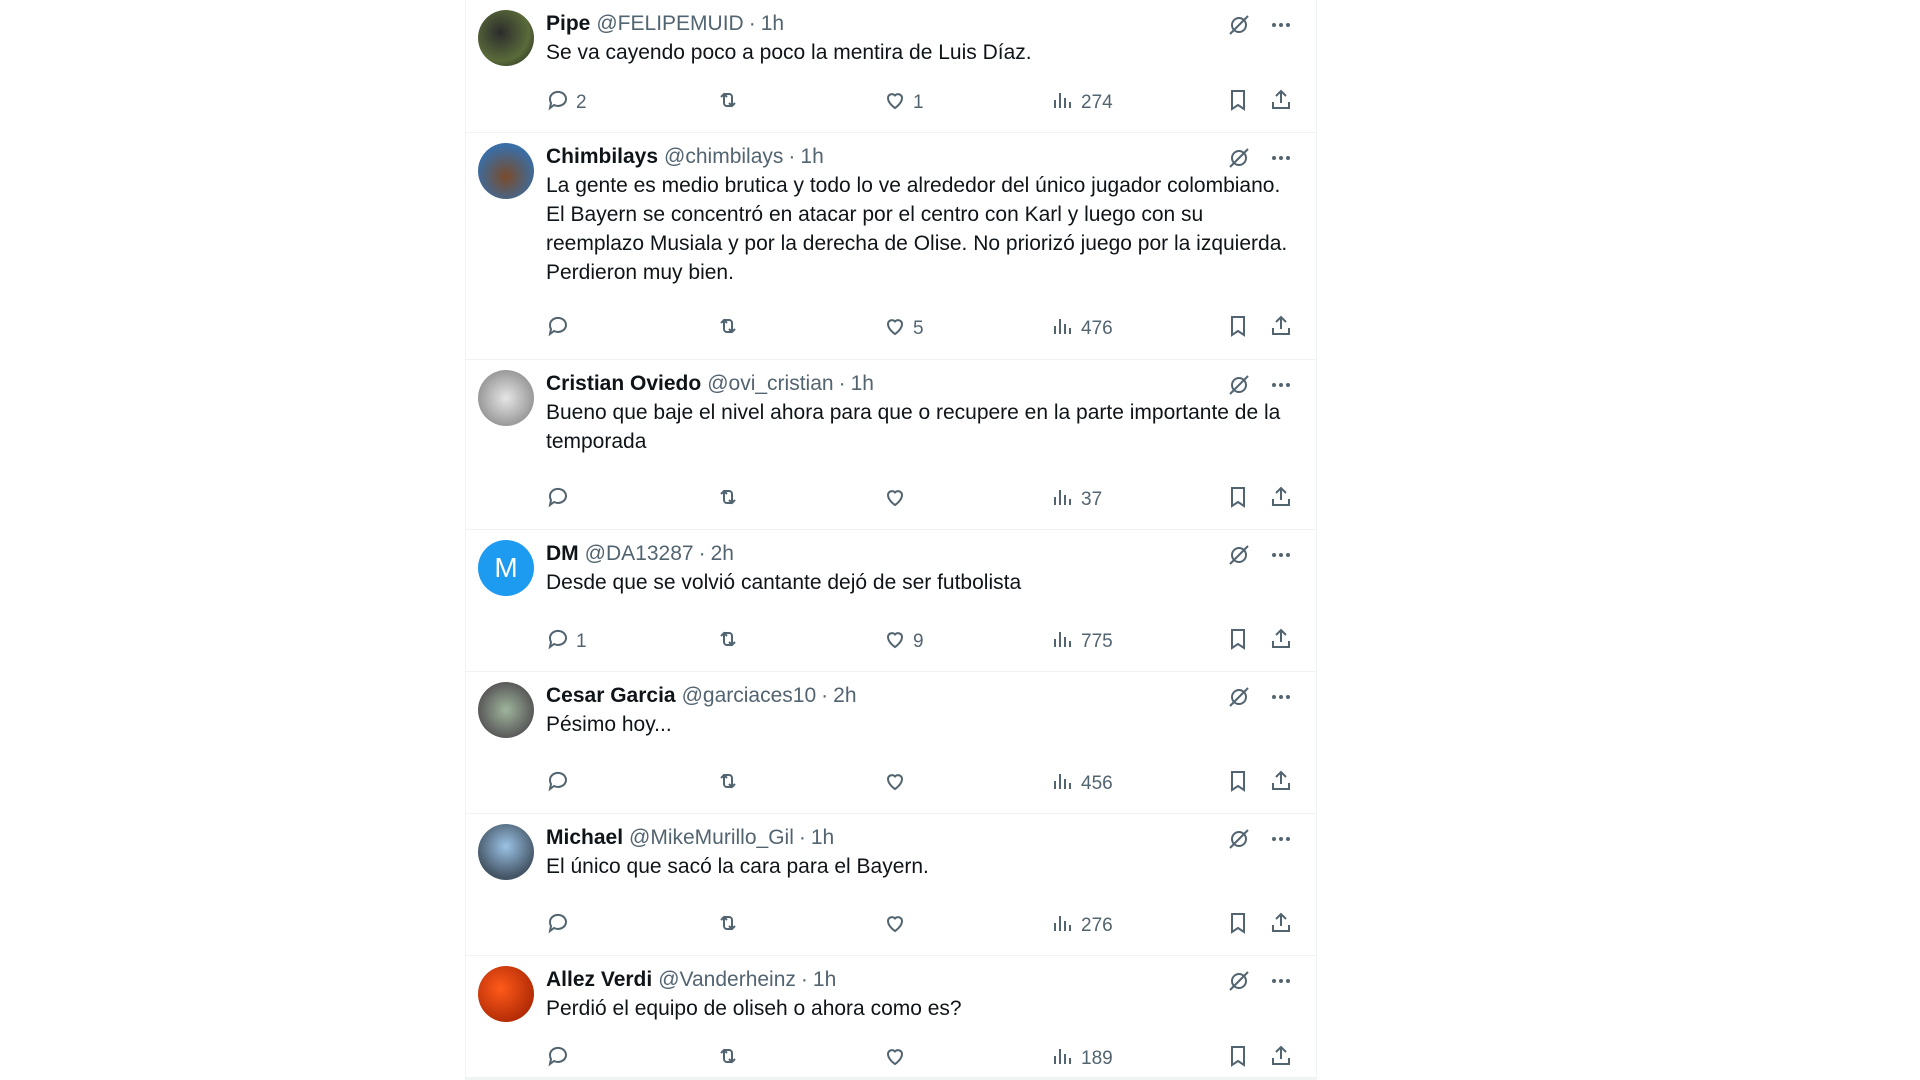 This screenshot has width=1920, height=1080. Describe the element at coordinates (568, 24) in the screenshot. I see `display-name: Pipe` at that location.